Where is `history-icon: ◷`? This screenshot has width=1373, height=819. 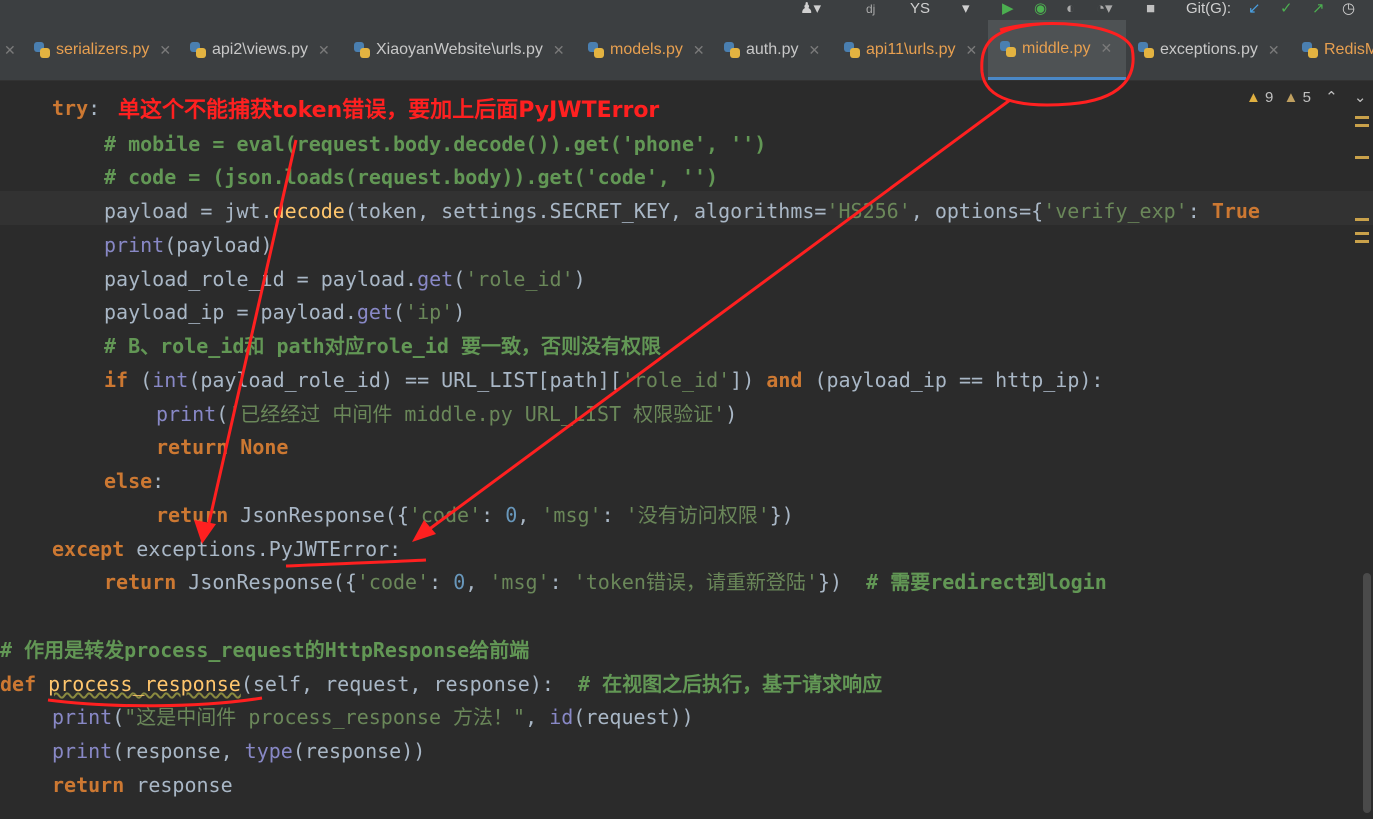
history-icon: ◷ is located at coordinates (1348, 10).